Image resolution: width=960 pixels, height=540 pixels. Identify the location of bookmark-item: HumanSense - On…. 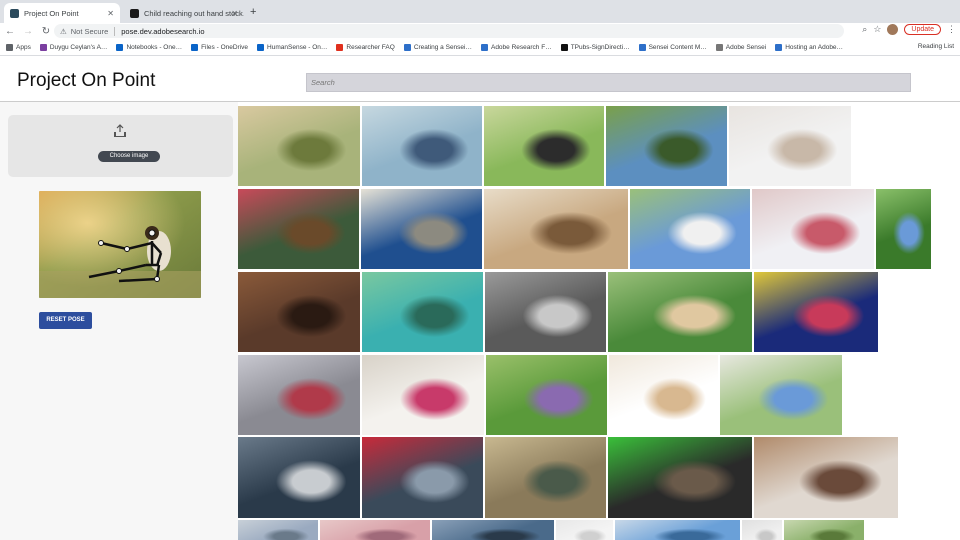
(292, 47).